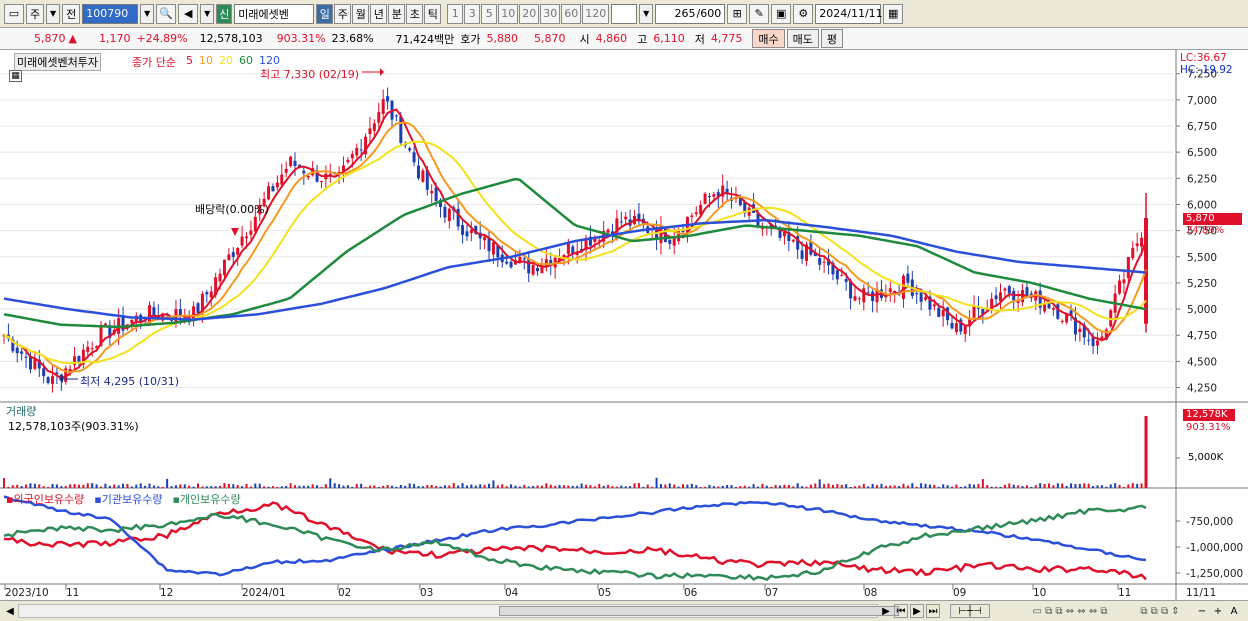 This screenshot has height=621, width=1248. What do you see at coordinates (1202, 611) in the screenshot?
I see `zoom-out-icon: −` at bounding box center [1202, 611].